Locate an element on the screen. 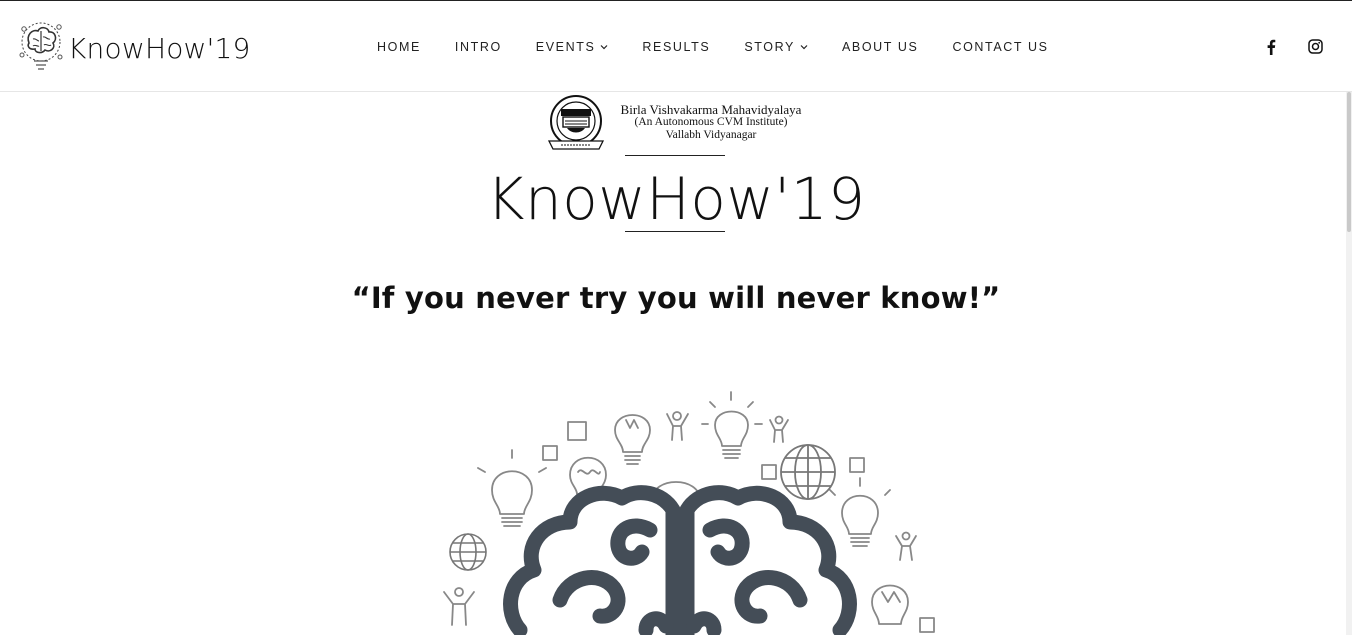  instagram-link is located at coordinates (1315, 47).